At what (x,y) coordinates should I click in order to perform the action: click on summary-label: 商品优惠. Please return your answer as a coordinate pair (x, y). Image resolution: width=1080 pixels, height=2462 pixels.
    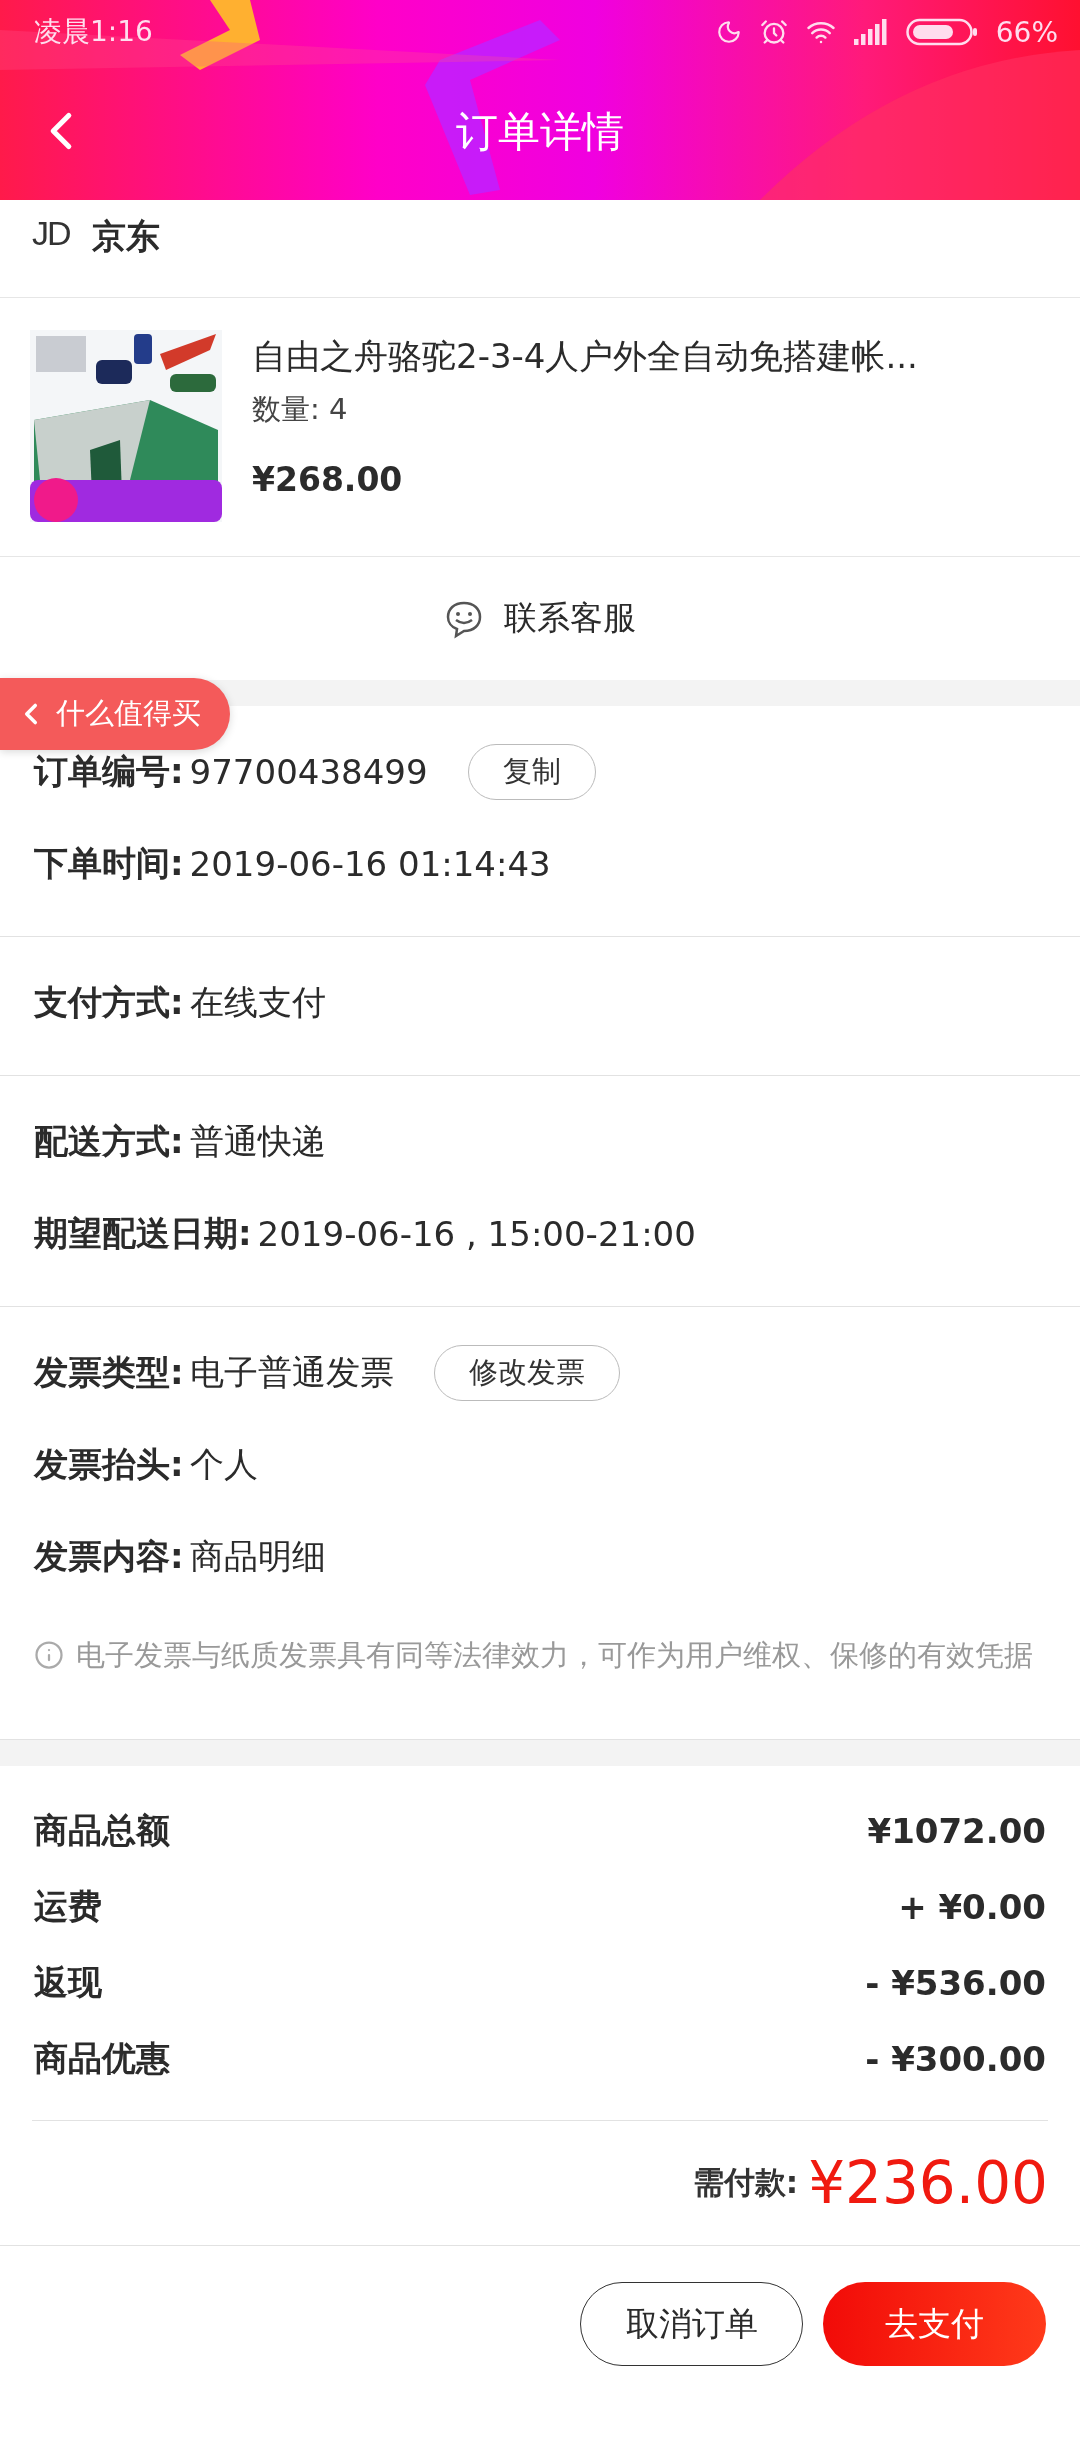
    Looking at the image, I should click on (102, 2058).